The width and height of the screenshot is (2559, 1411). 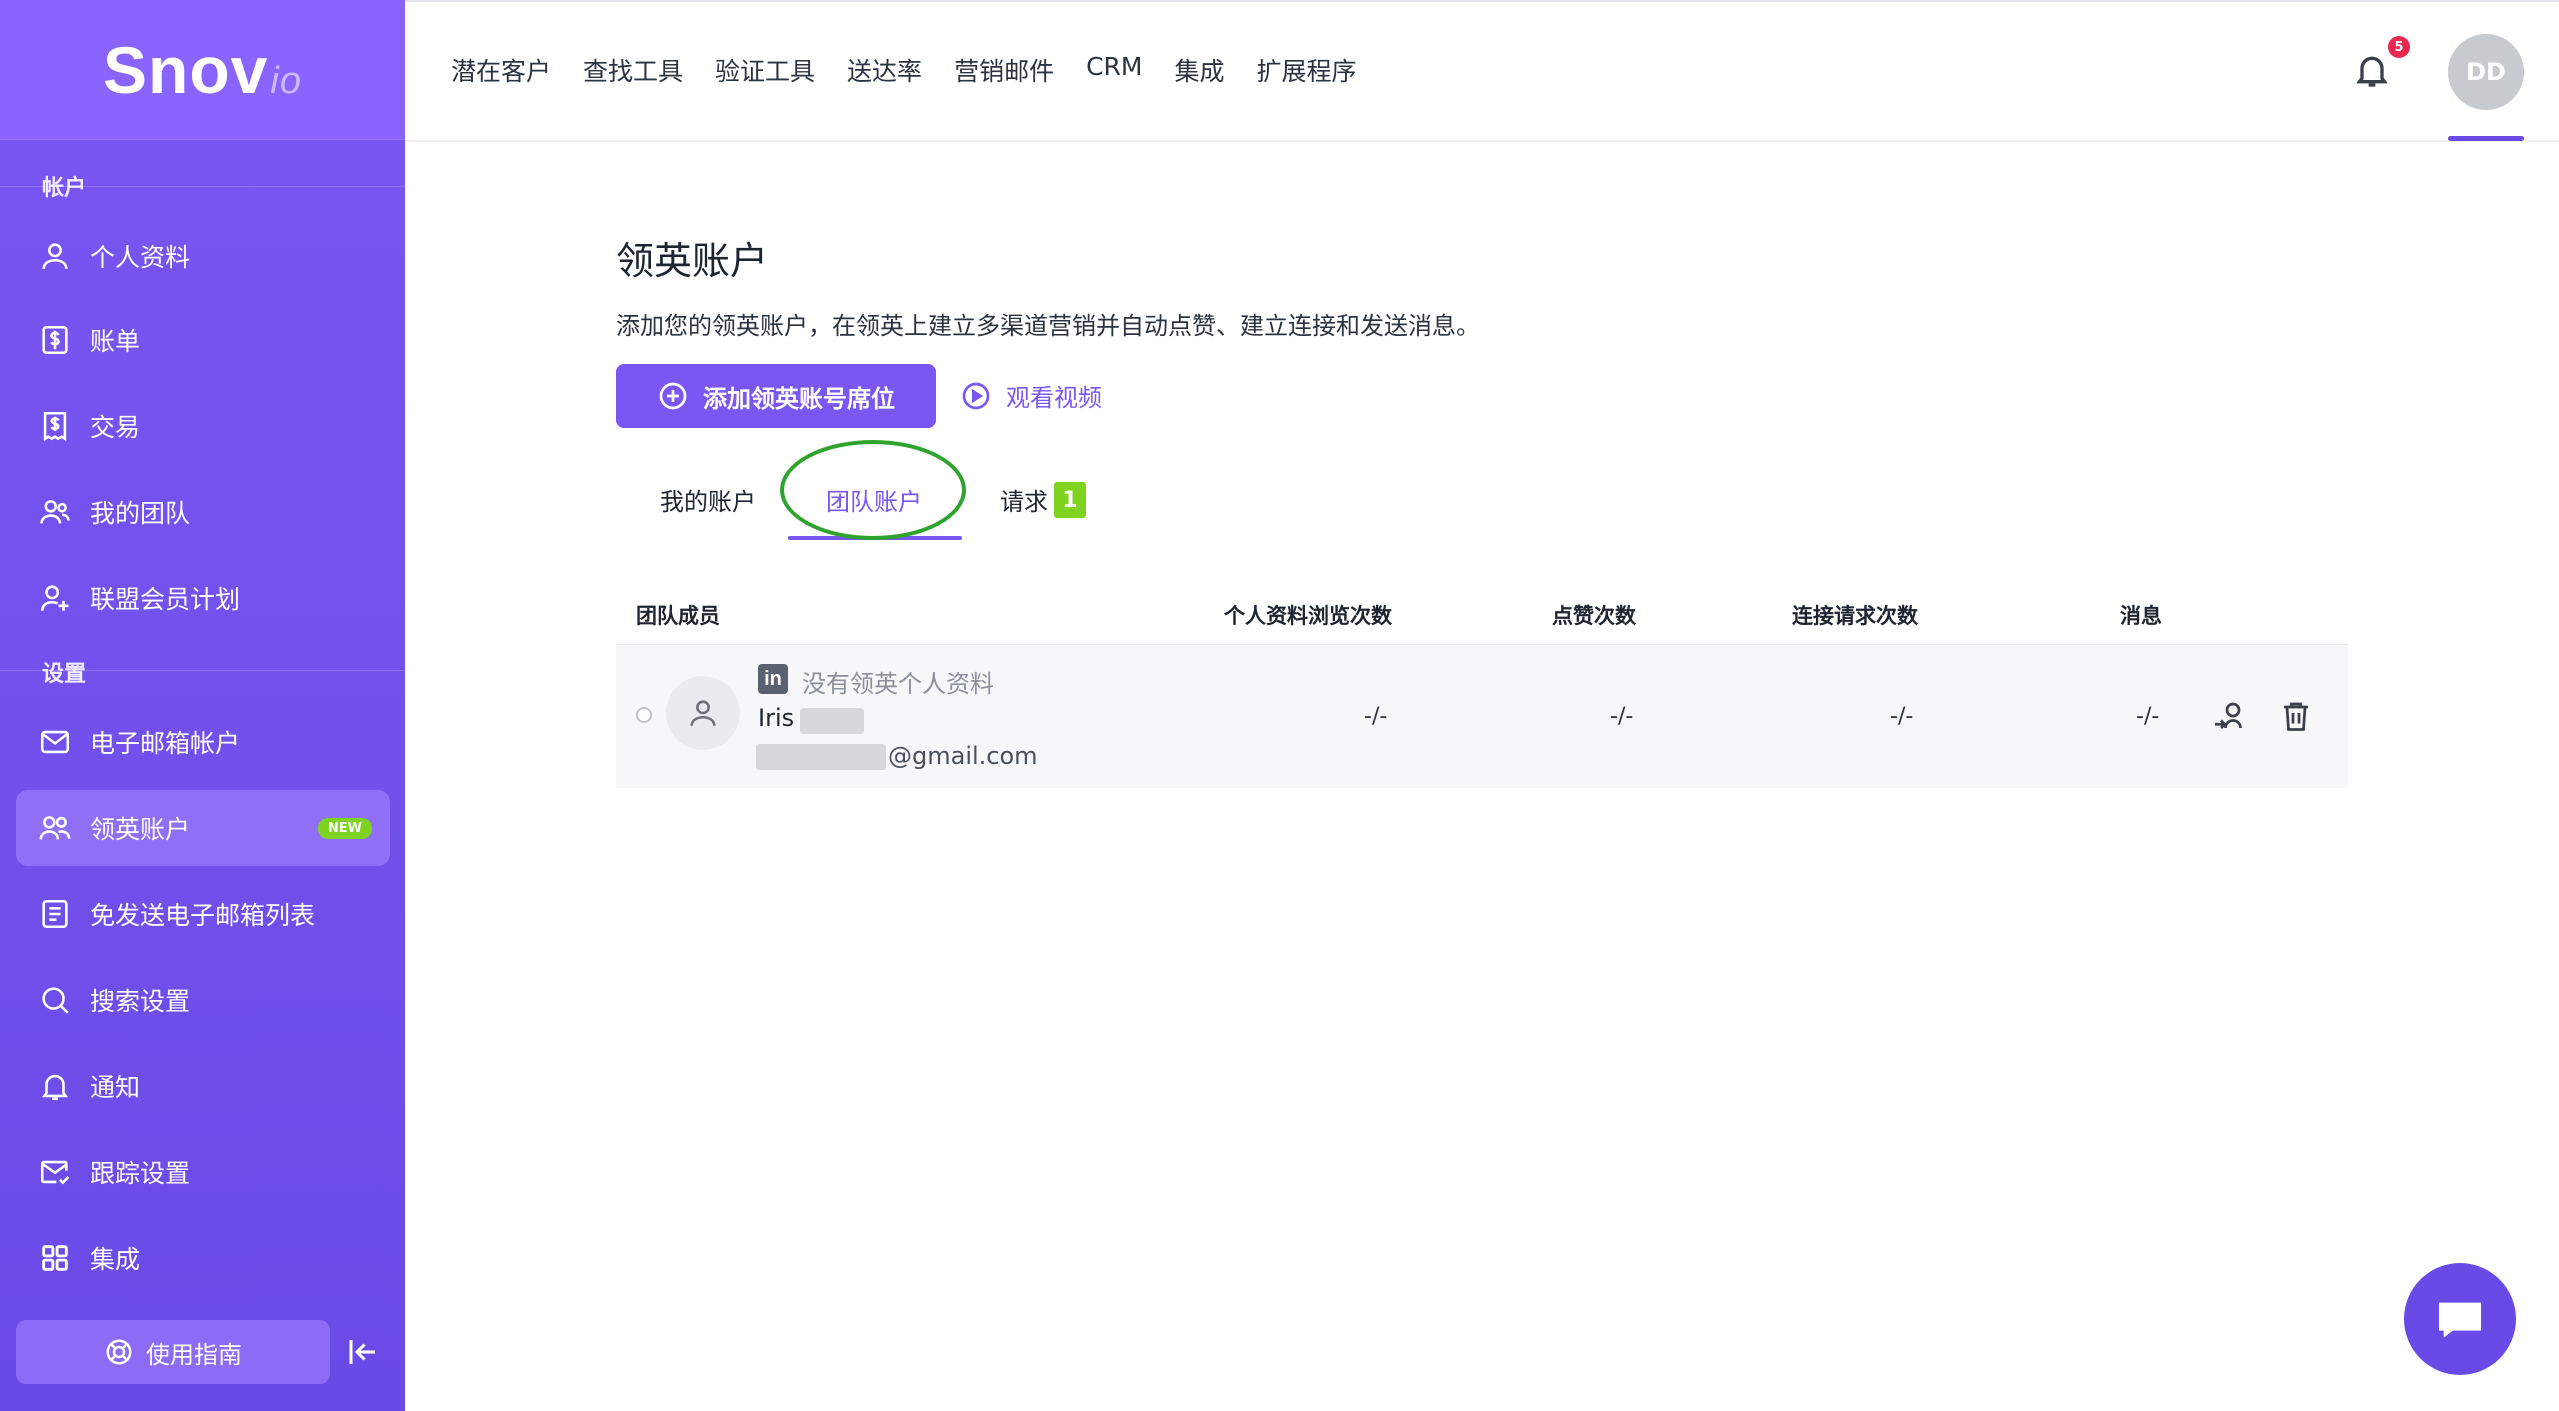 What do you see at coordinates (776, 718) in the screenshot?
I see `member-name: Iris` at bounding box center [776, 718].